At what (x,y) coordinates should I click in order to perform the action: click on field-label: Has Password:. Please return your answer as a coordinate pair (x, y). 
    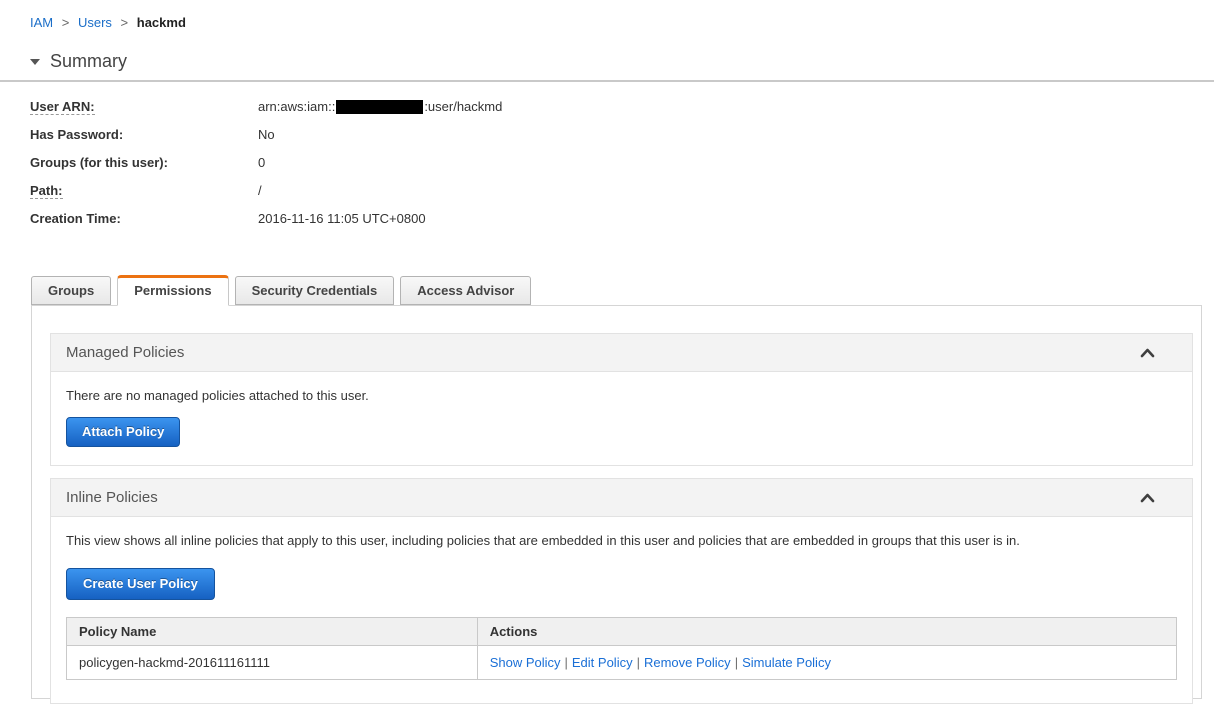
    Looking at the image, I should click on (77, 134).